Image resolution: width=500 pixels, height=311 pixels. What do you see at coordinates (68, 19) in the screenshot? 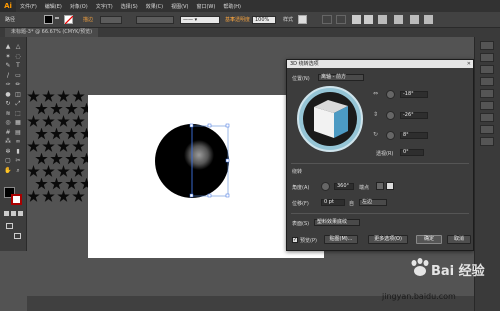
I see `stroke-swatch` at bounding box center [68, 19].